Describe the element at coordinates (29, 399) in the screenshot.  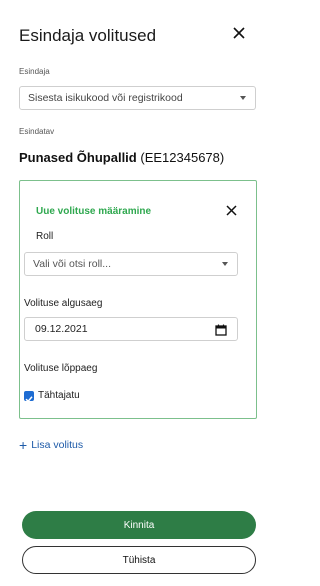
I see `checkmark-icon` at that location.